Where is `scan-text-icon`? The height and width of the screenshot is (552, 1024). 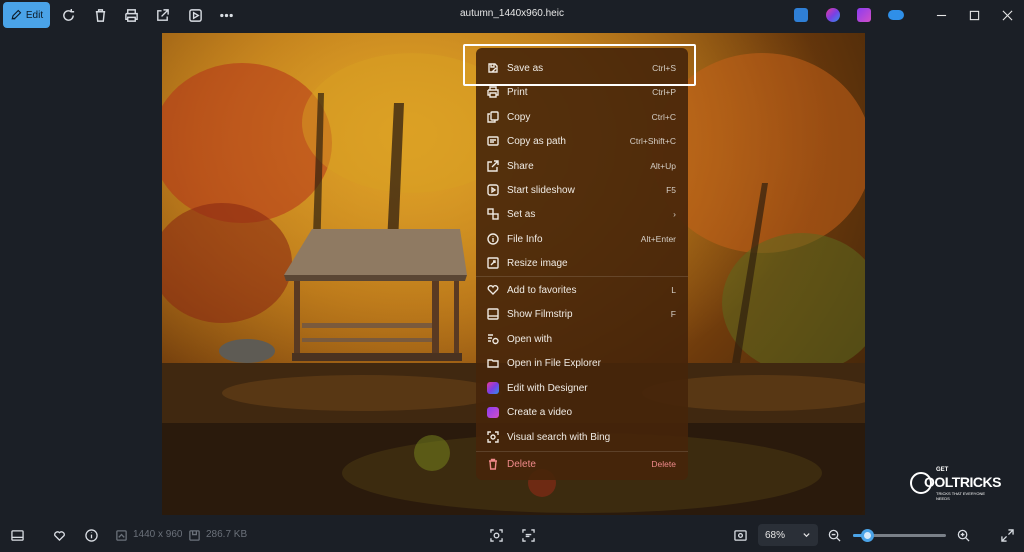
scan-text-icon is located at coordinates (528, 535).